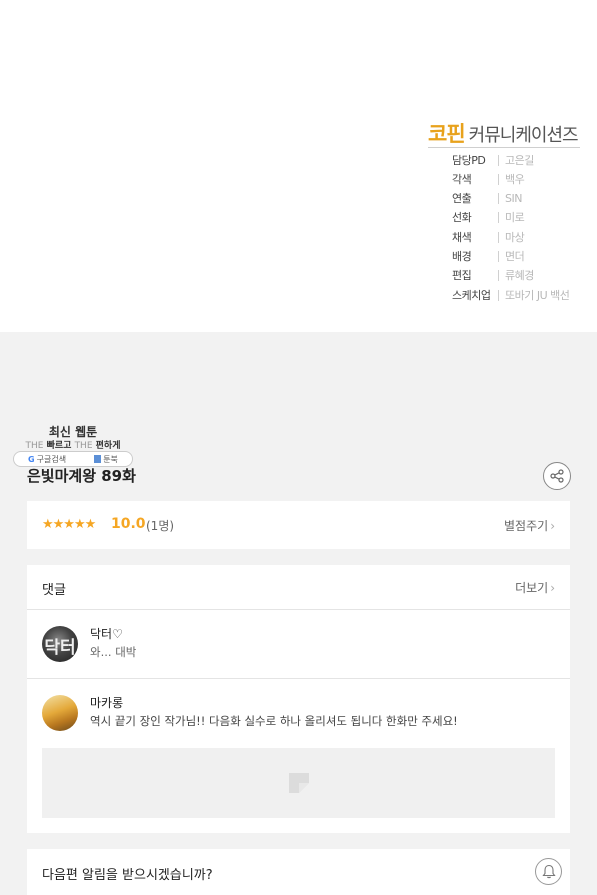  What do you see at coordinates (519, 275) in the screenshot?
I see `credit-name: 류혜경` at bounding box center [519, 275].